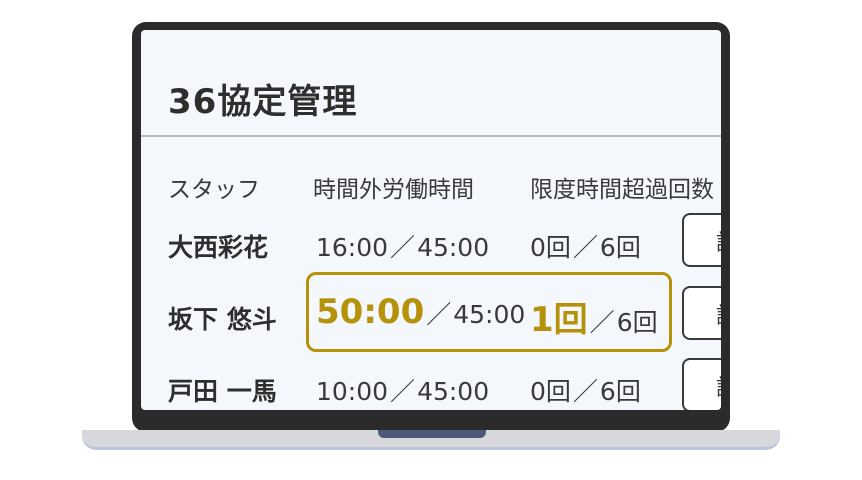 This screenshot has width=862, height=480. What do you see at coordinates (222, 391) in the screenshot?
I see `staff-name: 戸田 一馬` at bounding box center [222, 391].